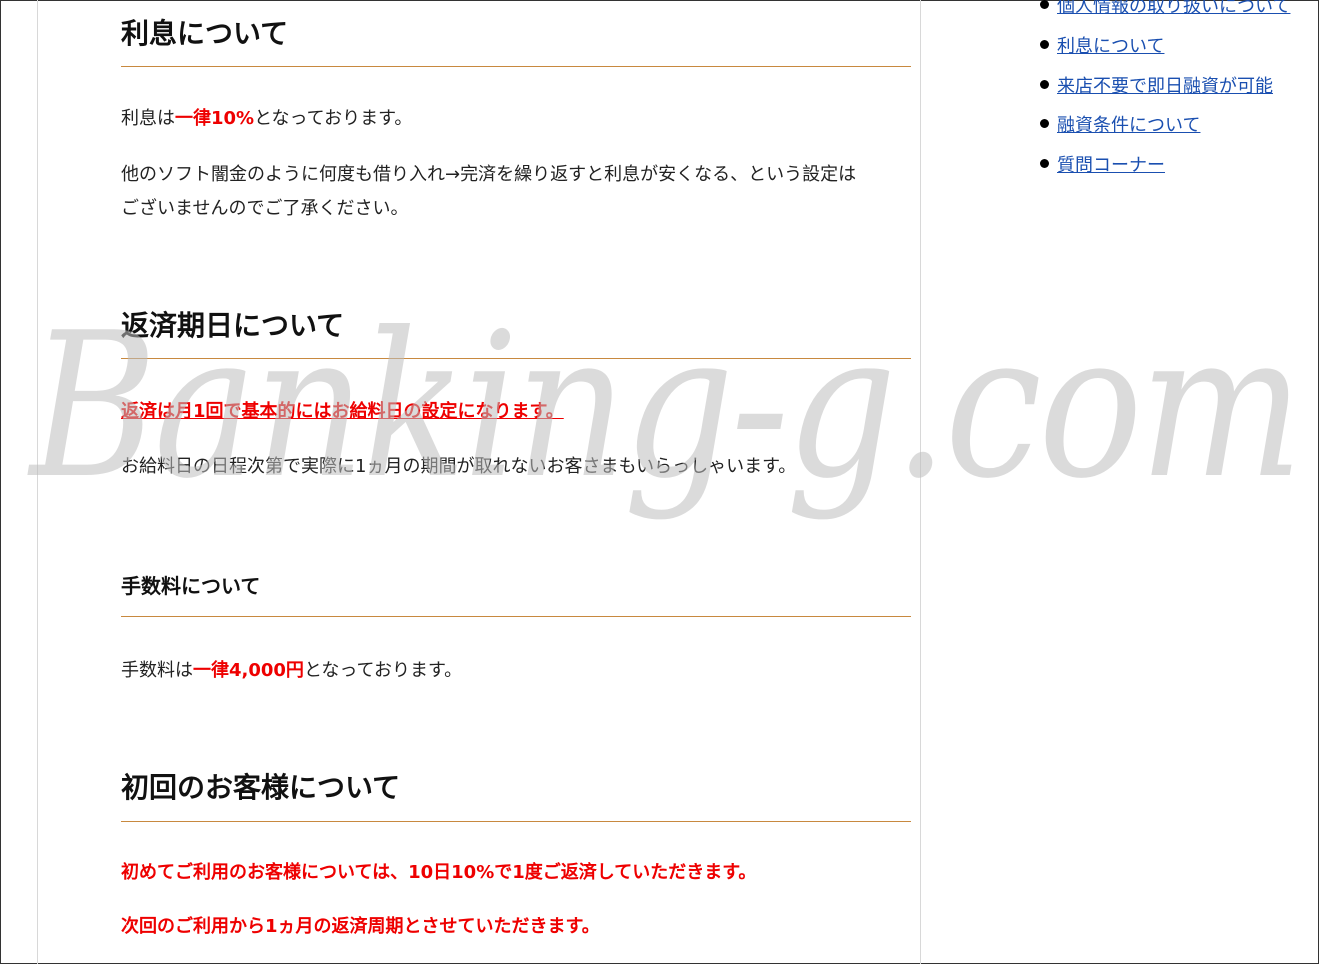  Describe the element at coordinates (342, 411) in the screenshot. I see `repayment-schedule-link: 返済は月1回で基本的にはお給料日の設定になります。` at that location.